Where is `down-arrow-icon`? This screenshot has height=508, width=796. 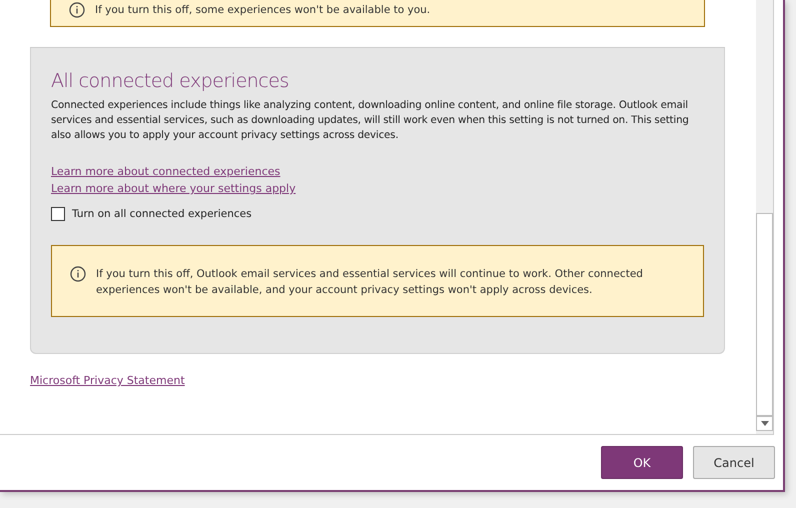 down-arrow-icon is located at coordinates (764, 423).